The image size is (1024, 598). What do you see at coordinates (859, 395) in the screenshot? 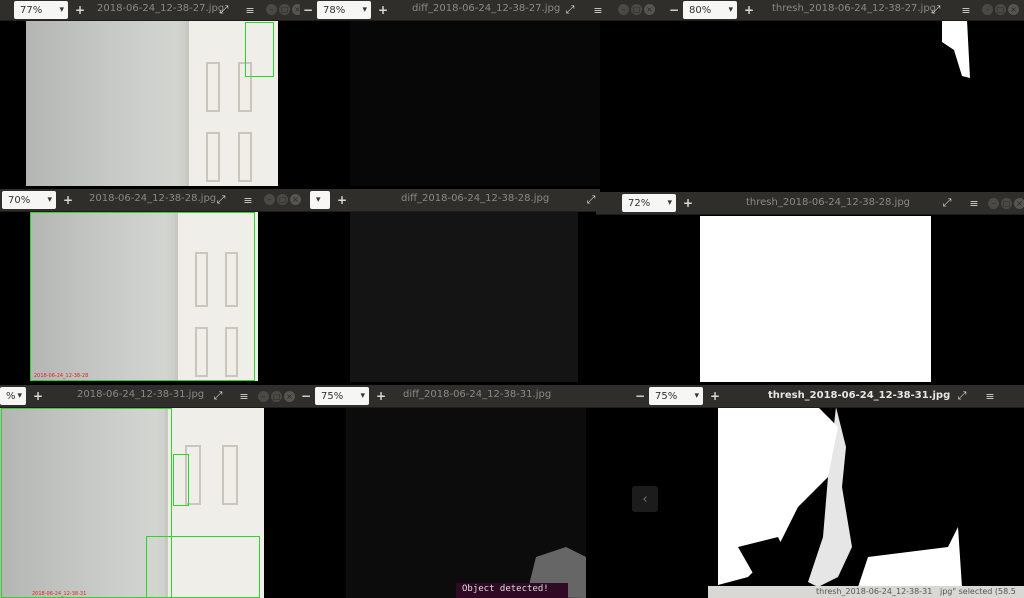
I see `window-title: thresh_2018-06-24_12-38-31.jpg` at bounding box center [859, 395].